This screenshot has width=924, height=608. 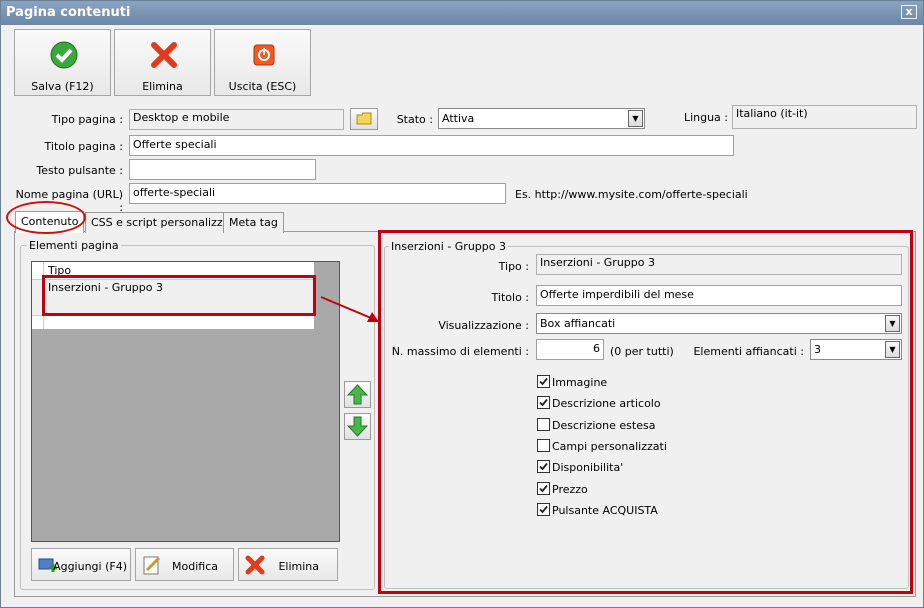 What do you see at coordinates (62, 86) in the screenshot?
I see `save-label: Salva (F12)` at bounding box center [62, 86].